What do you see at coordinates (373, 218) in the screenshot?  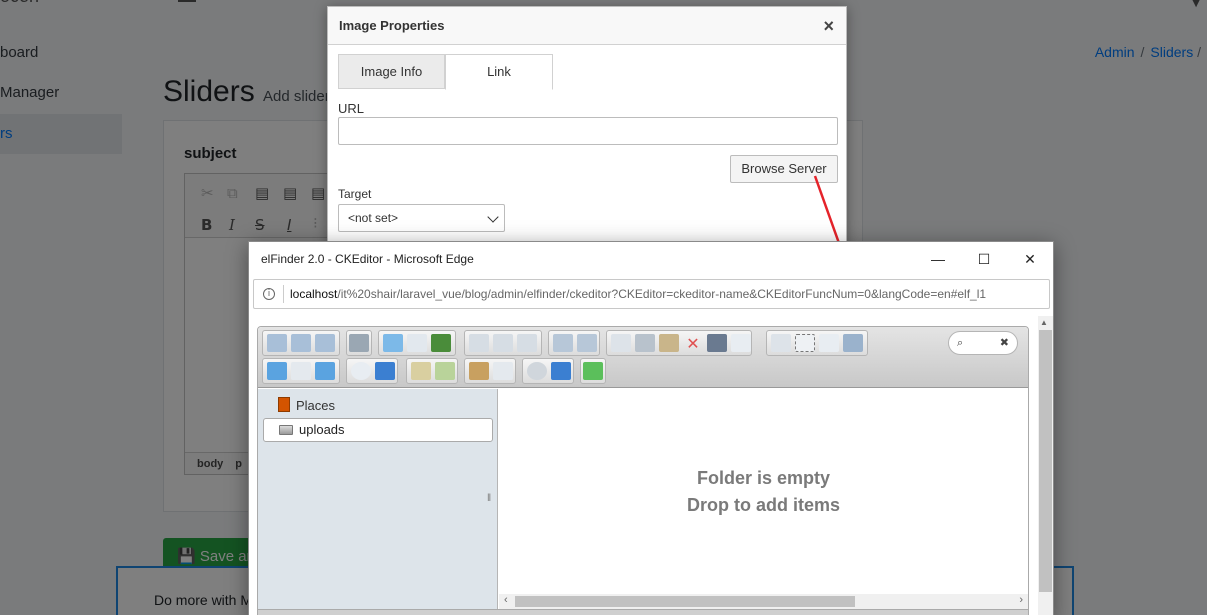 I see `target-select-value: <not set>` at bounding box center [373, 218].